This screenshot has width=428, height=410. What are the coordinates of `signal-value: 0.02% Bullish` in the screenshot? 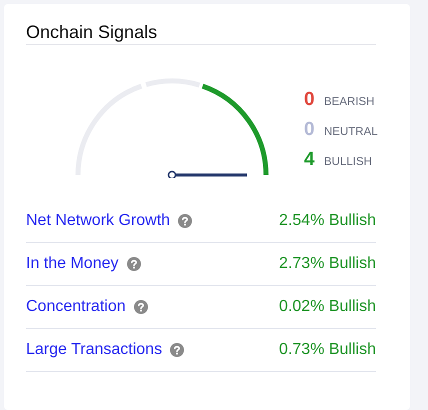 It's located at (327, 307).